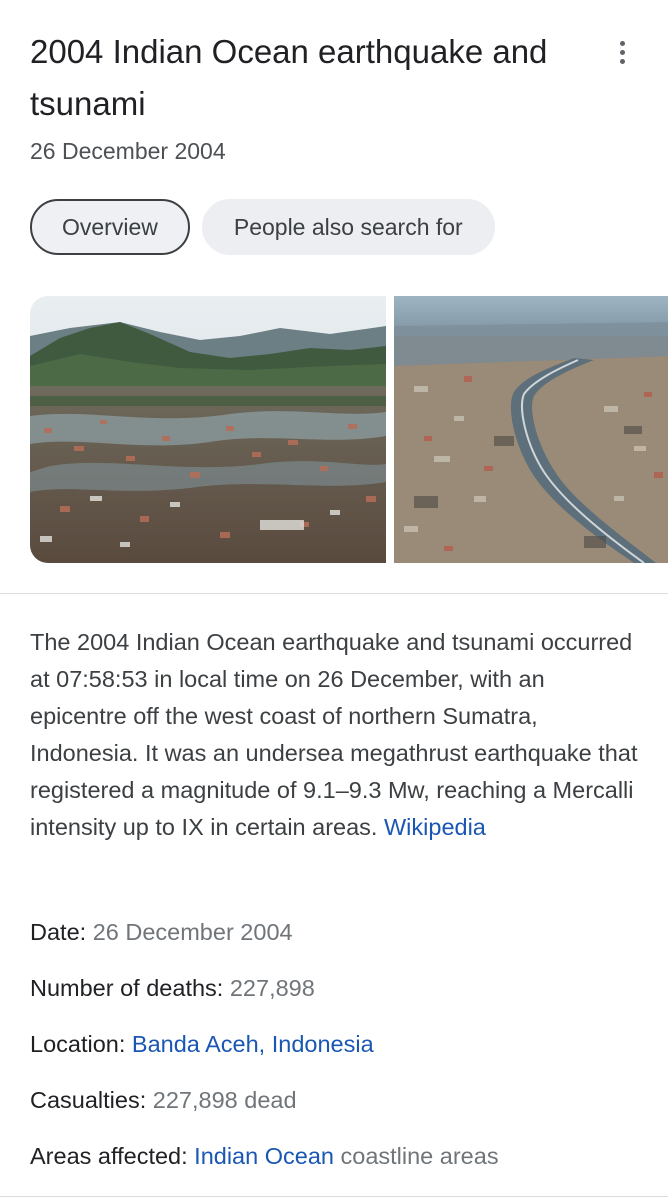 The width and height of the screenshot is (668, 1200). I want to click on fact-label: Location, so click(74, 1044).